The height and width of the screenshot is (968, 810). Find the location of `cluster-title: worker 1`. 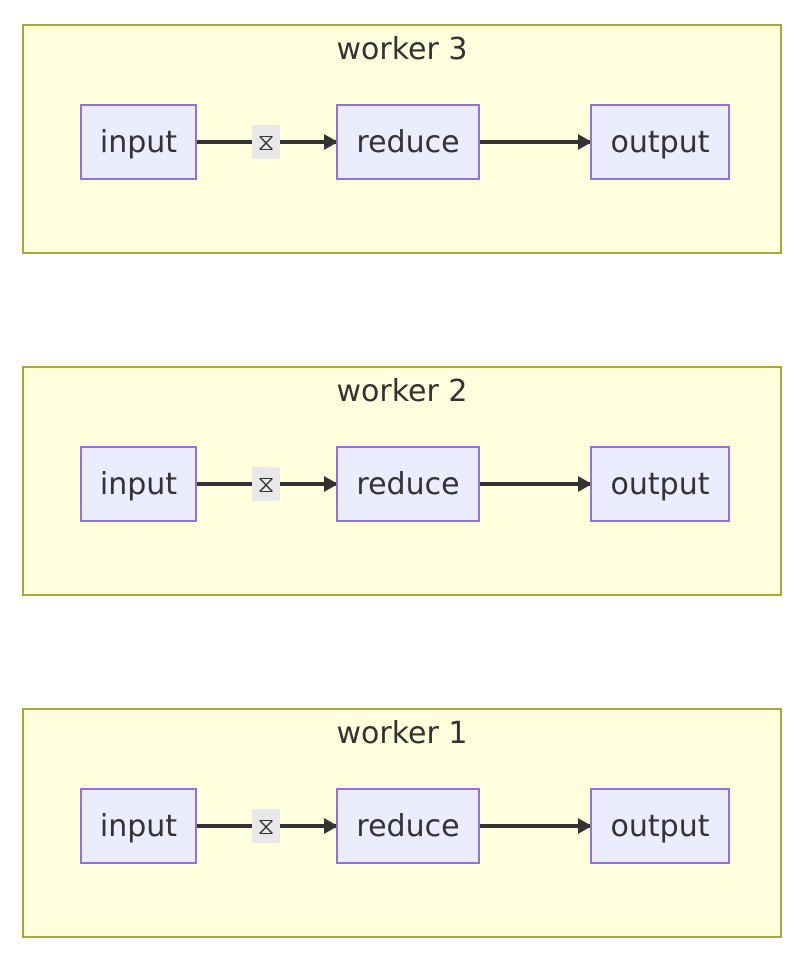

cluster-title: worker 1 is located at coordinates (402, 733).